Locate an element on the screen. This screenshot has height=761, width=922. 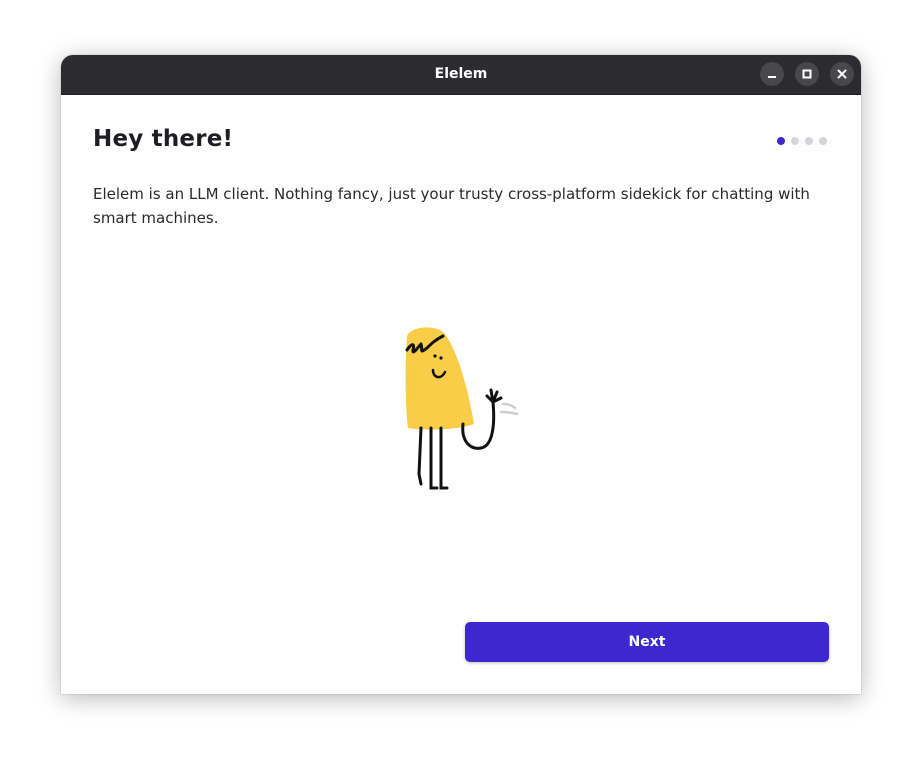
maximize-button is located at coordinates (807, 74).